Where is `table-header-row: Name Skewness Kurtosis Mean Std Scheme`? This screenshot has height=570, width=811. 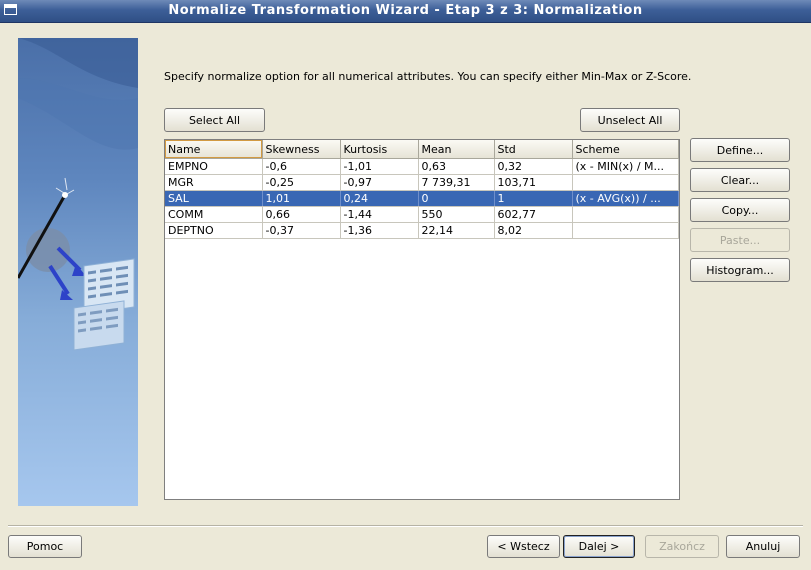 table-header-row: Name Skewness Kurtosis Mean Std Scheme is located at coordinates (422, 149).